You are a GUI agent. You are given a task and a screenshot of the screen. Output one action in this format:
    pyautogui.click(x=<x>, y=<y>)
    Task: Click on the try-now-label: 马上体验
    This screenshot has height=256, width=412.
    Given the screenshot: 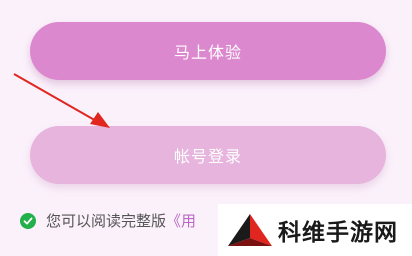 What is the action you would take?
    pyautogui.click(x=207, y=52)
    